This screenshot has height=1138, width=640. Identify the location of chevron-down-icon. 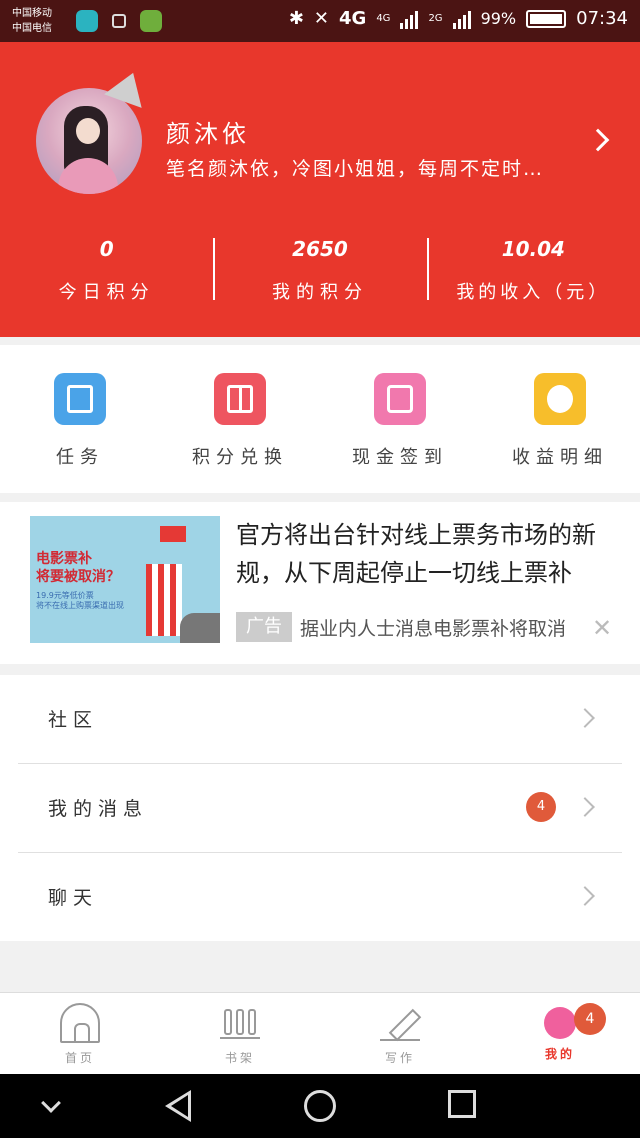
(51, 1103).